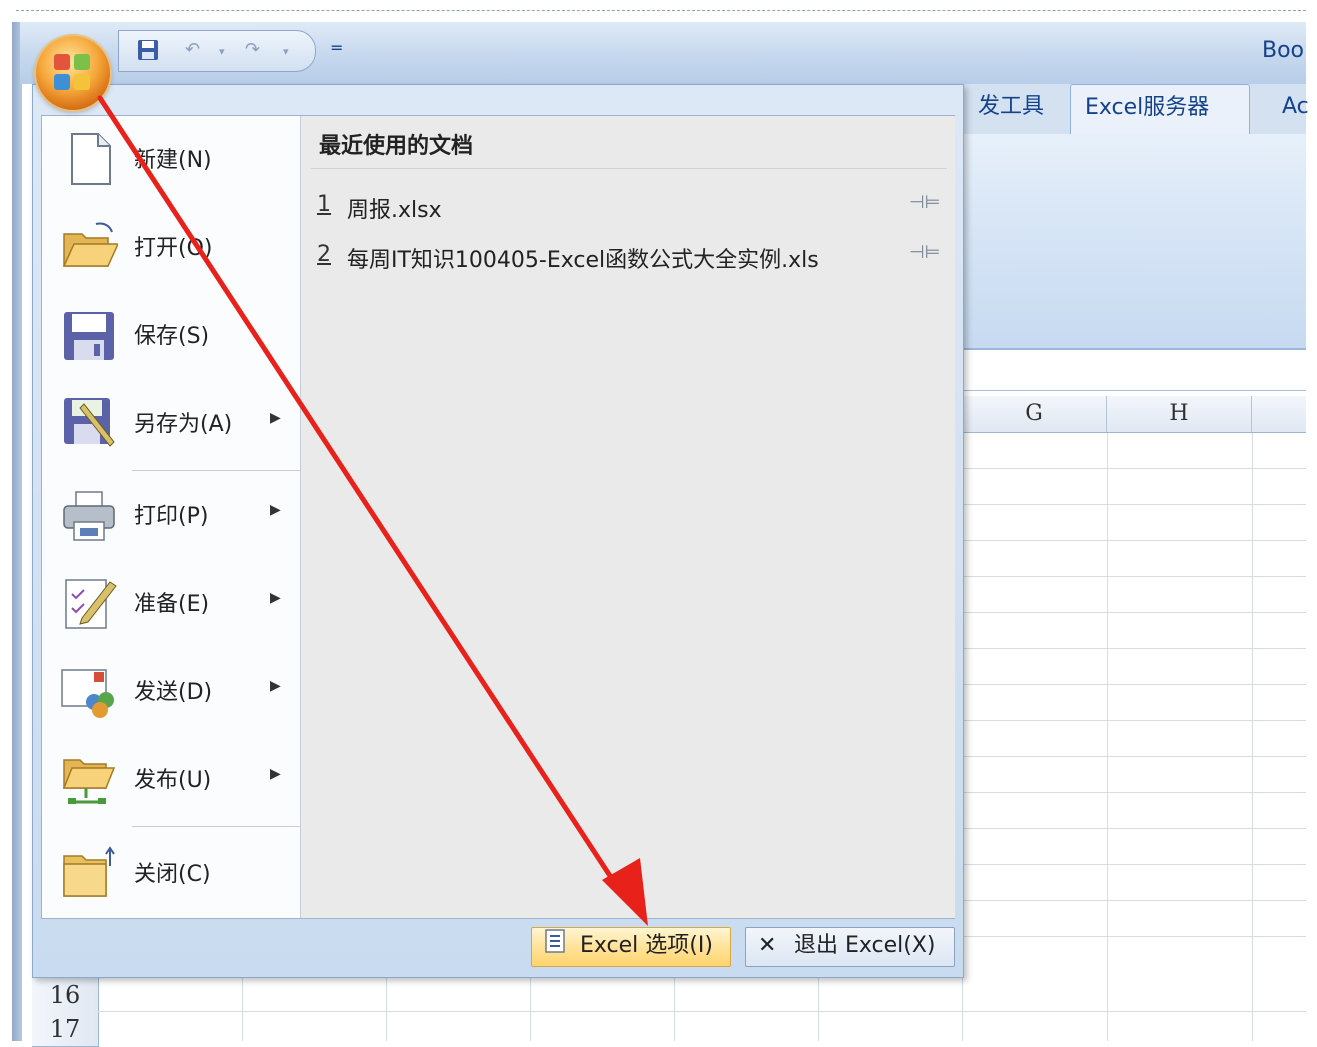 The image size is (1317, 1047). I want to click on menu-item-label: 准备(E), so click(172, 604).